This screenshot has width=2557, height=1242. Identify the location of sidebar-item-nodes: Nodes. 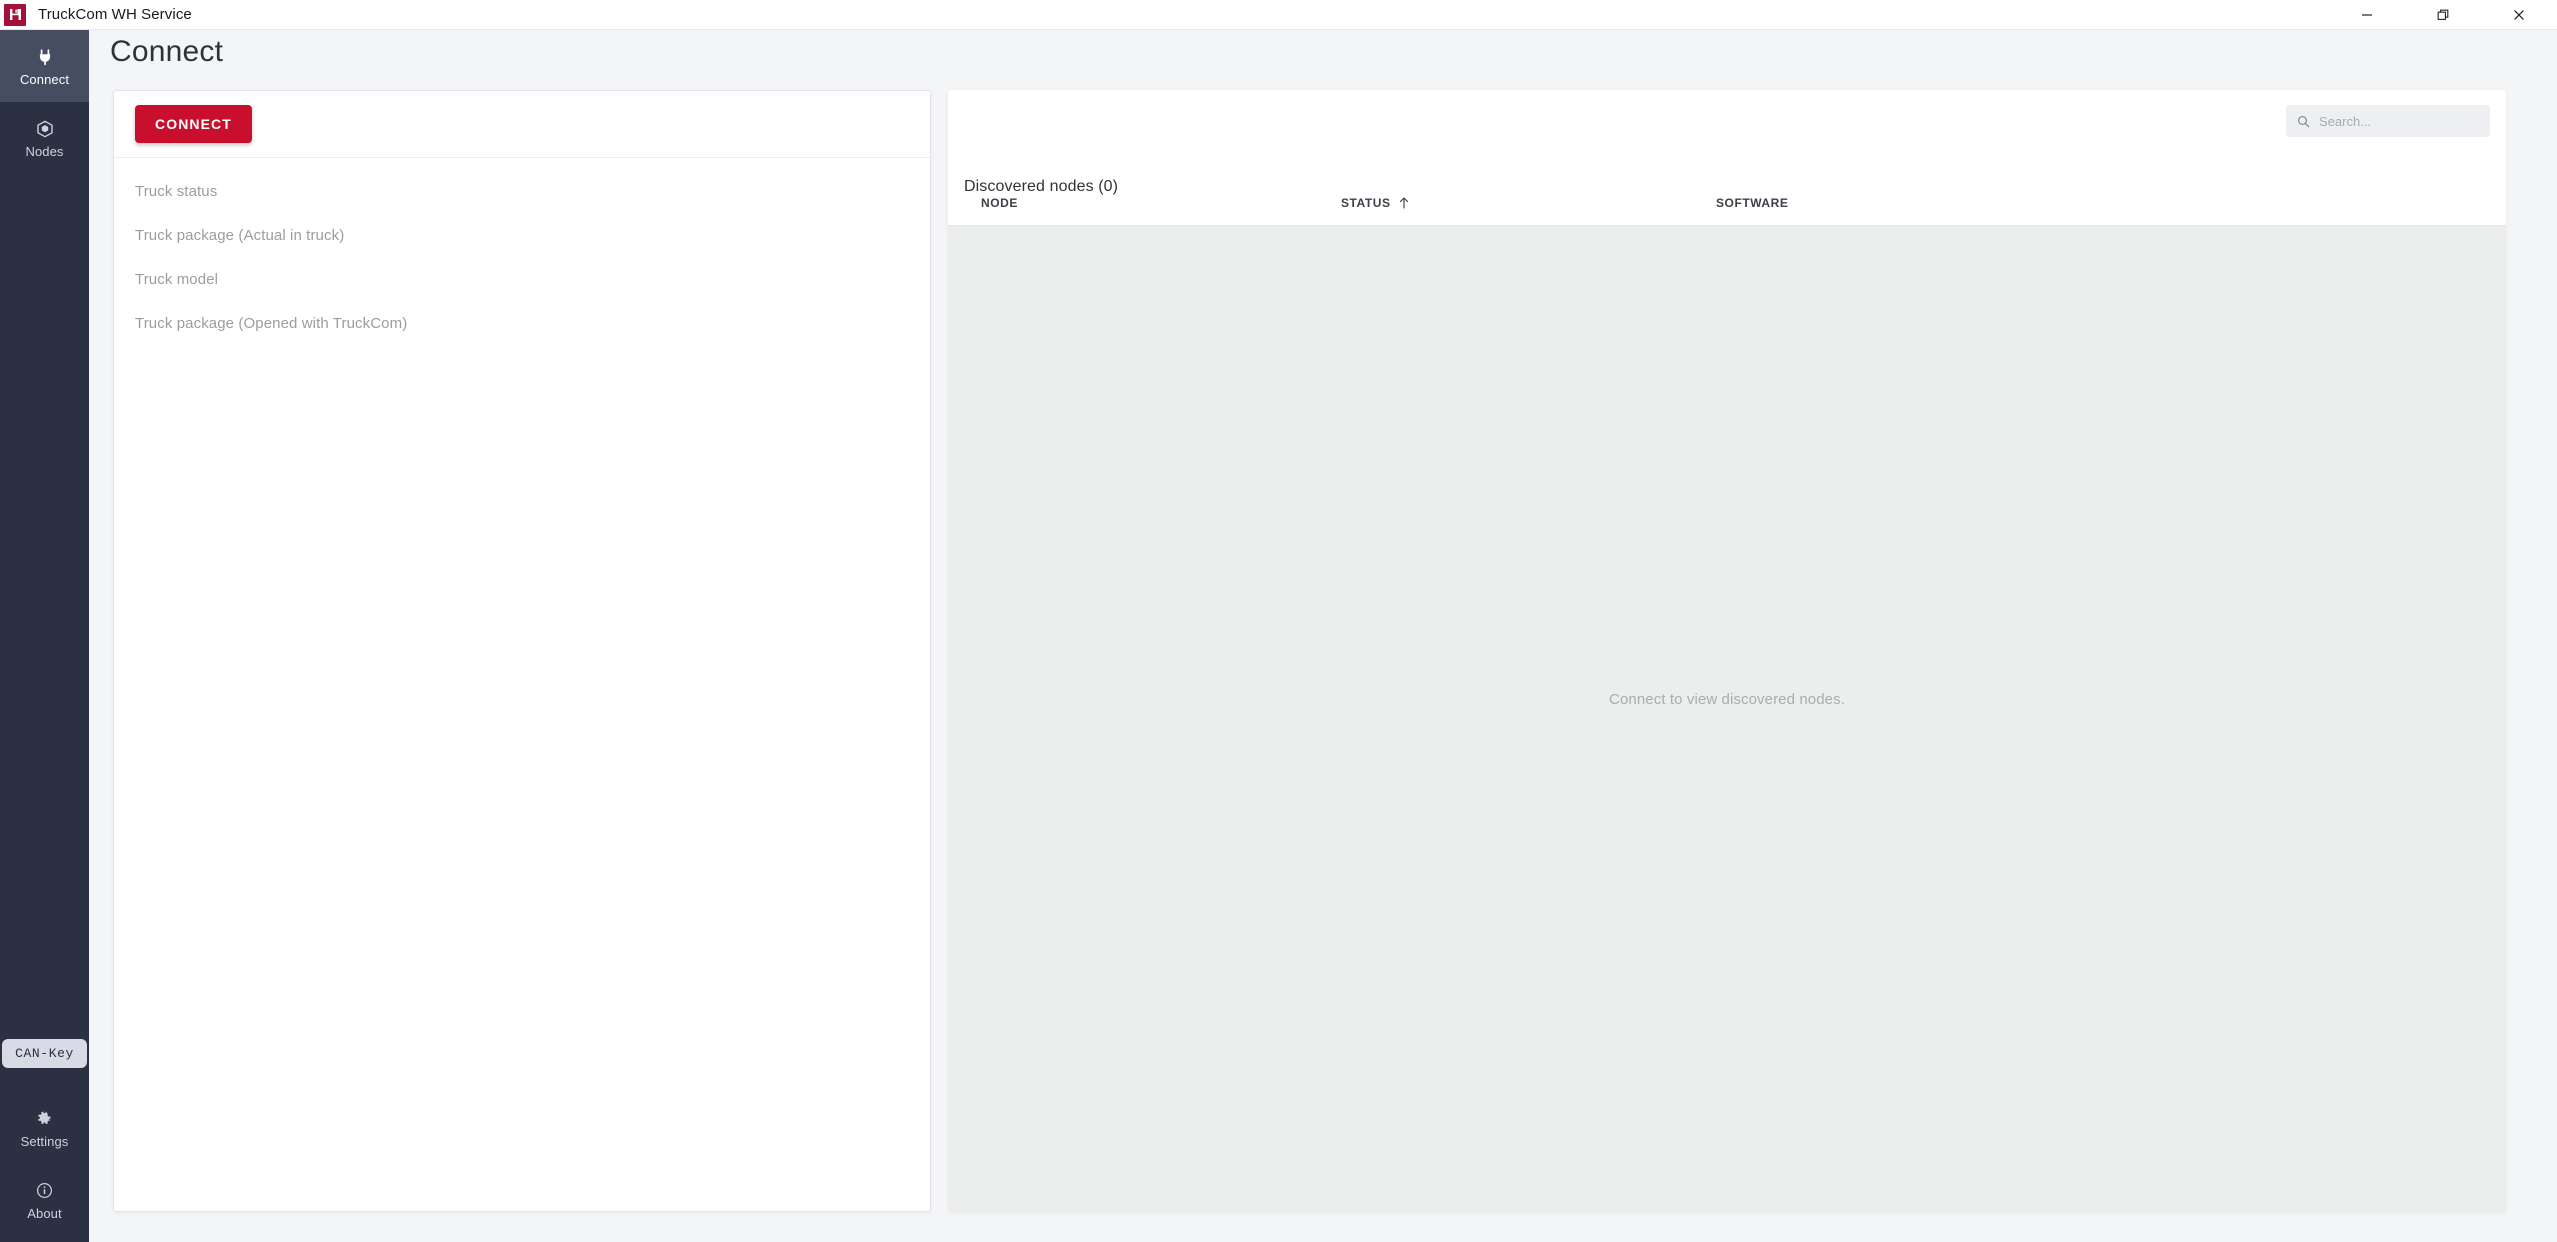
(44, 138).